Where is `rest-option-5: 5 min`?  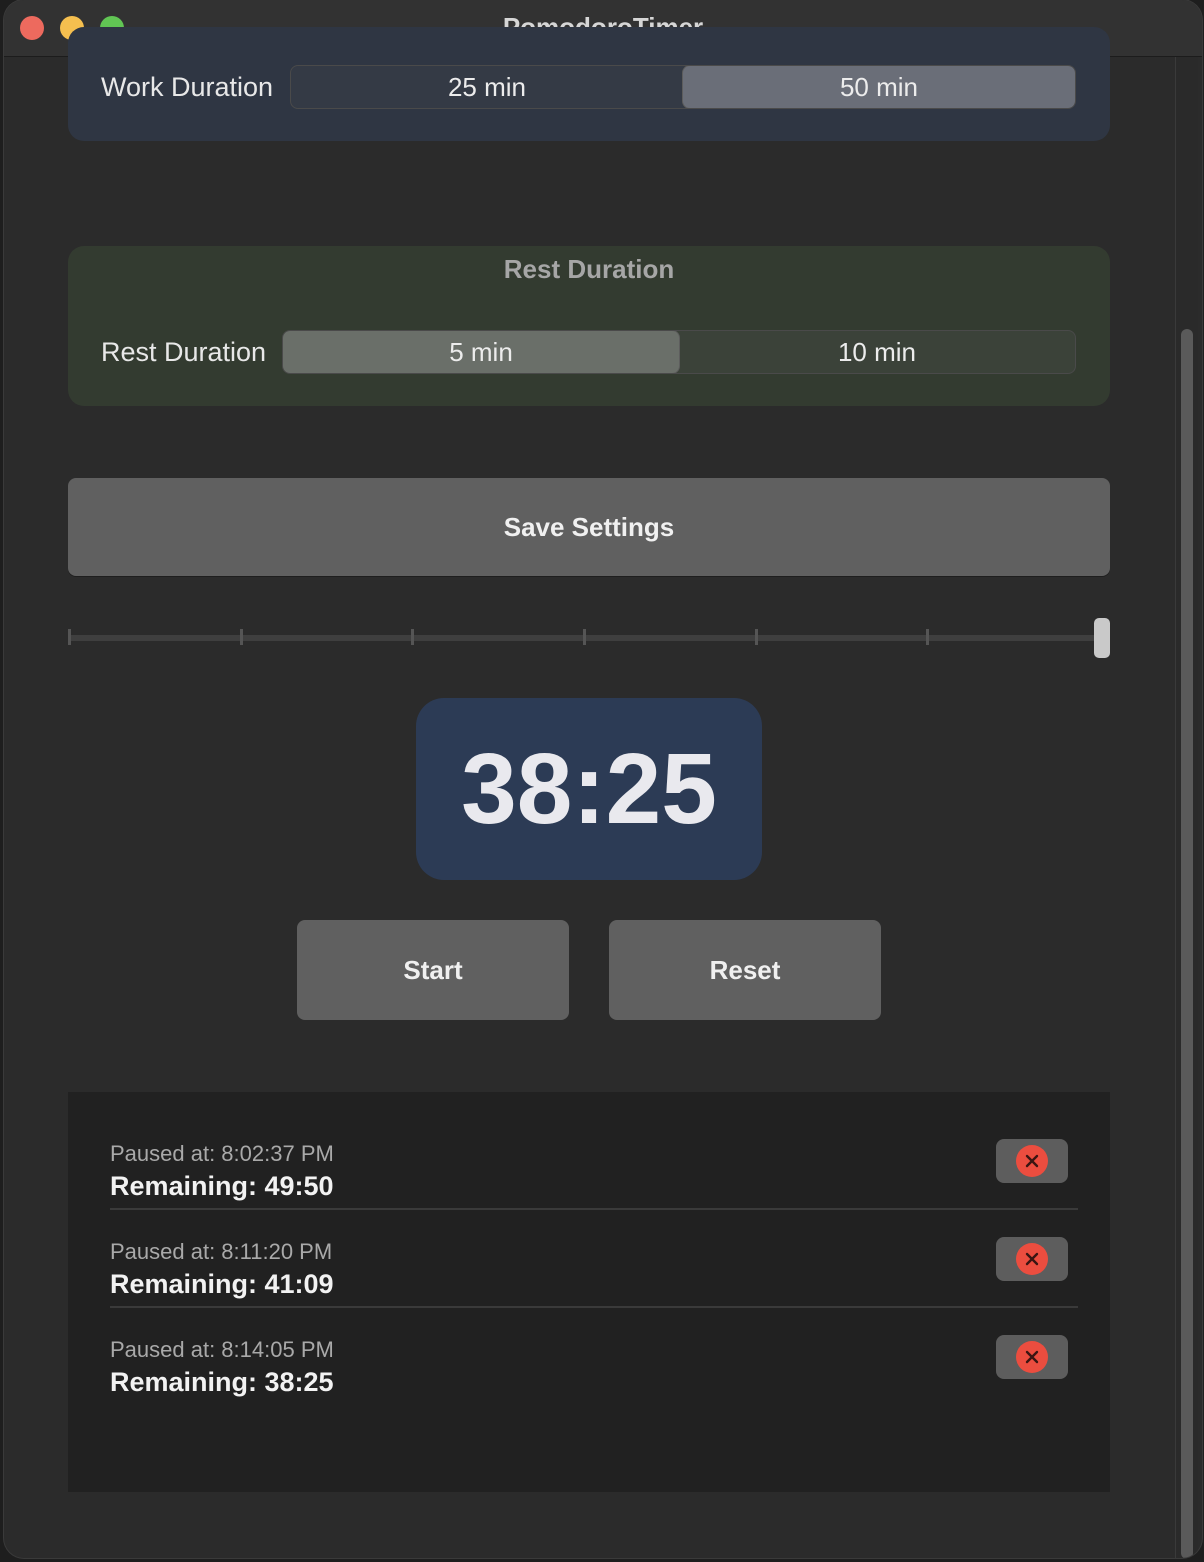 rest-option-5: 5 min is located at coordinates (481, 352).